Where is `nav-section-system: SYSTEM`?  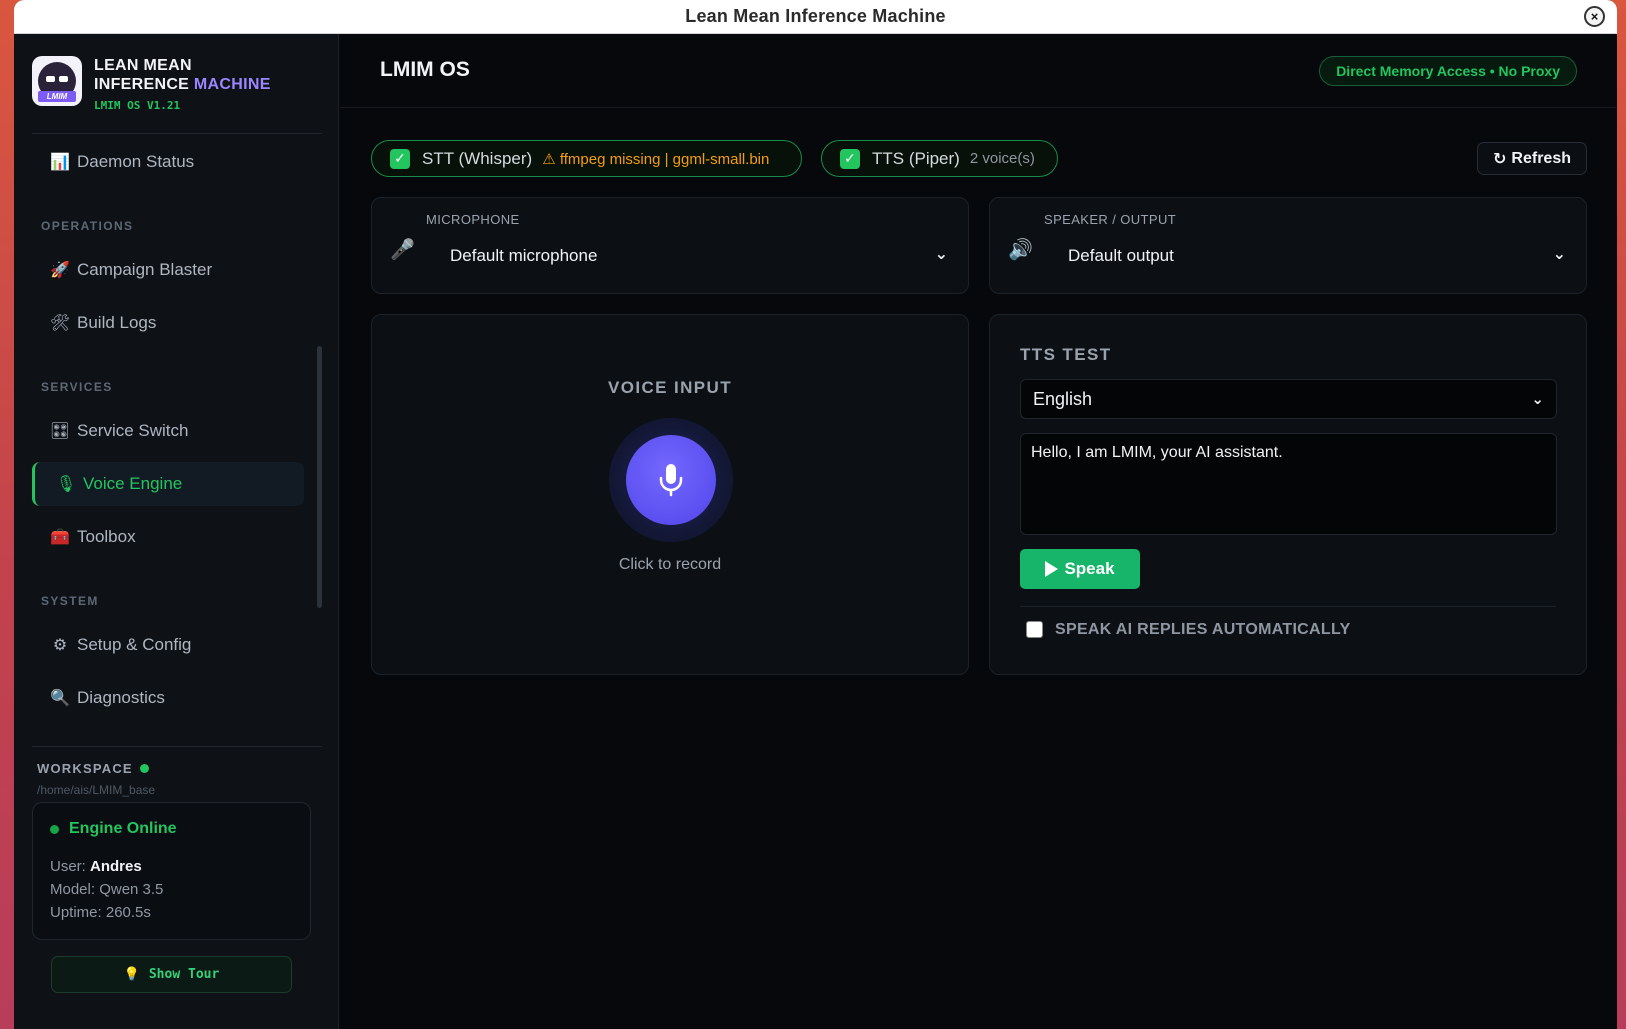 nav-section-system: SYSTEM is located at coordinates (70, 601).